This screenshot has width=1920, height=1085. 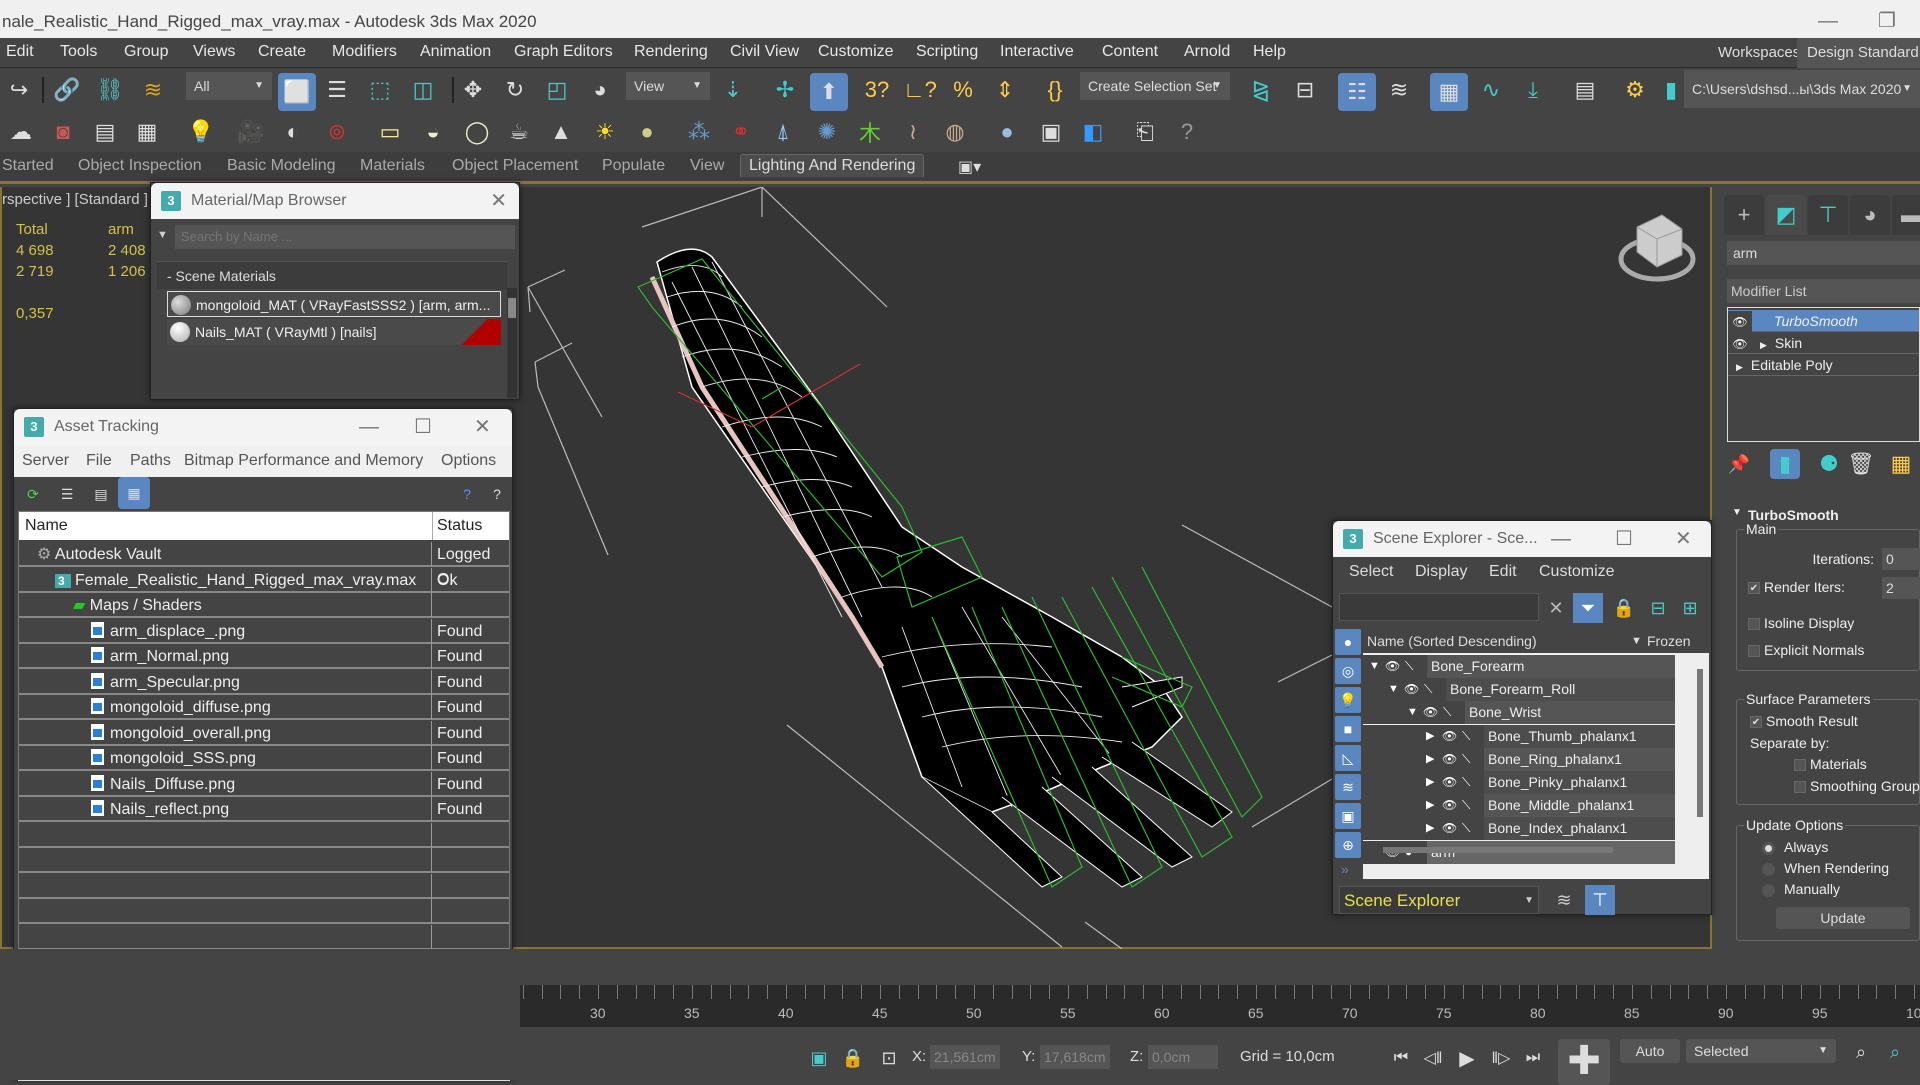 I want to click on go-to-start-icon: ⏮, so click(x=1401, y=1058).